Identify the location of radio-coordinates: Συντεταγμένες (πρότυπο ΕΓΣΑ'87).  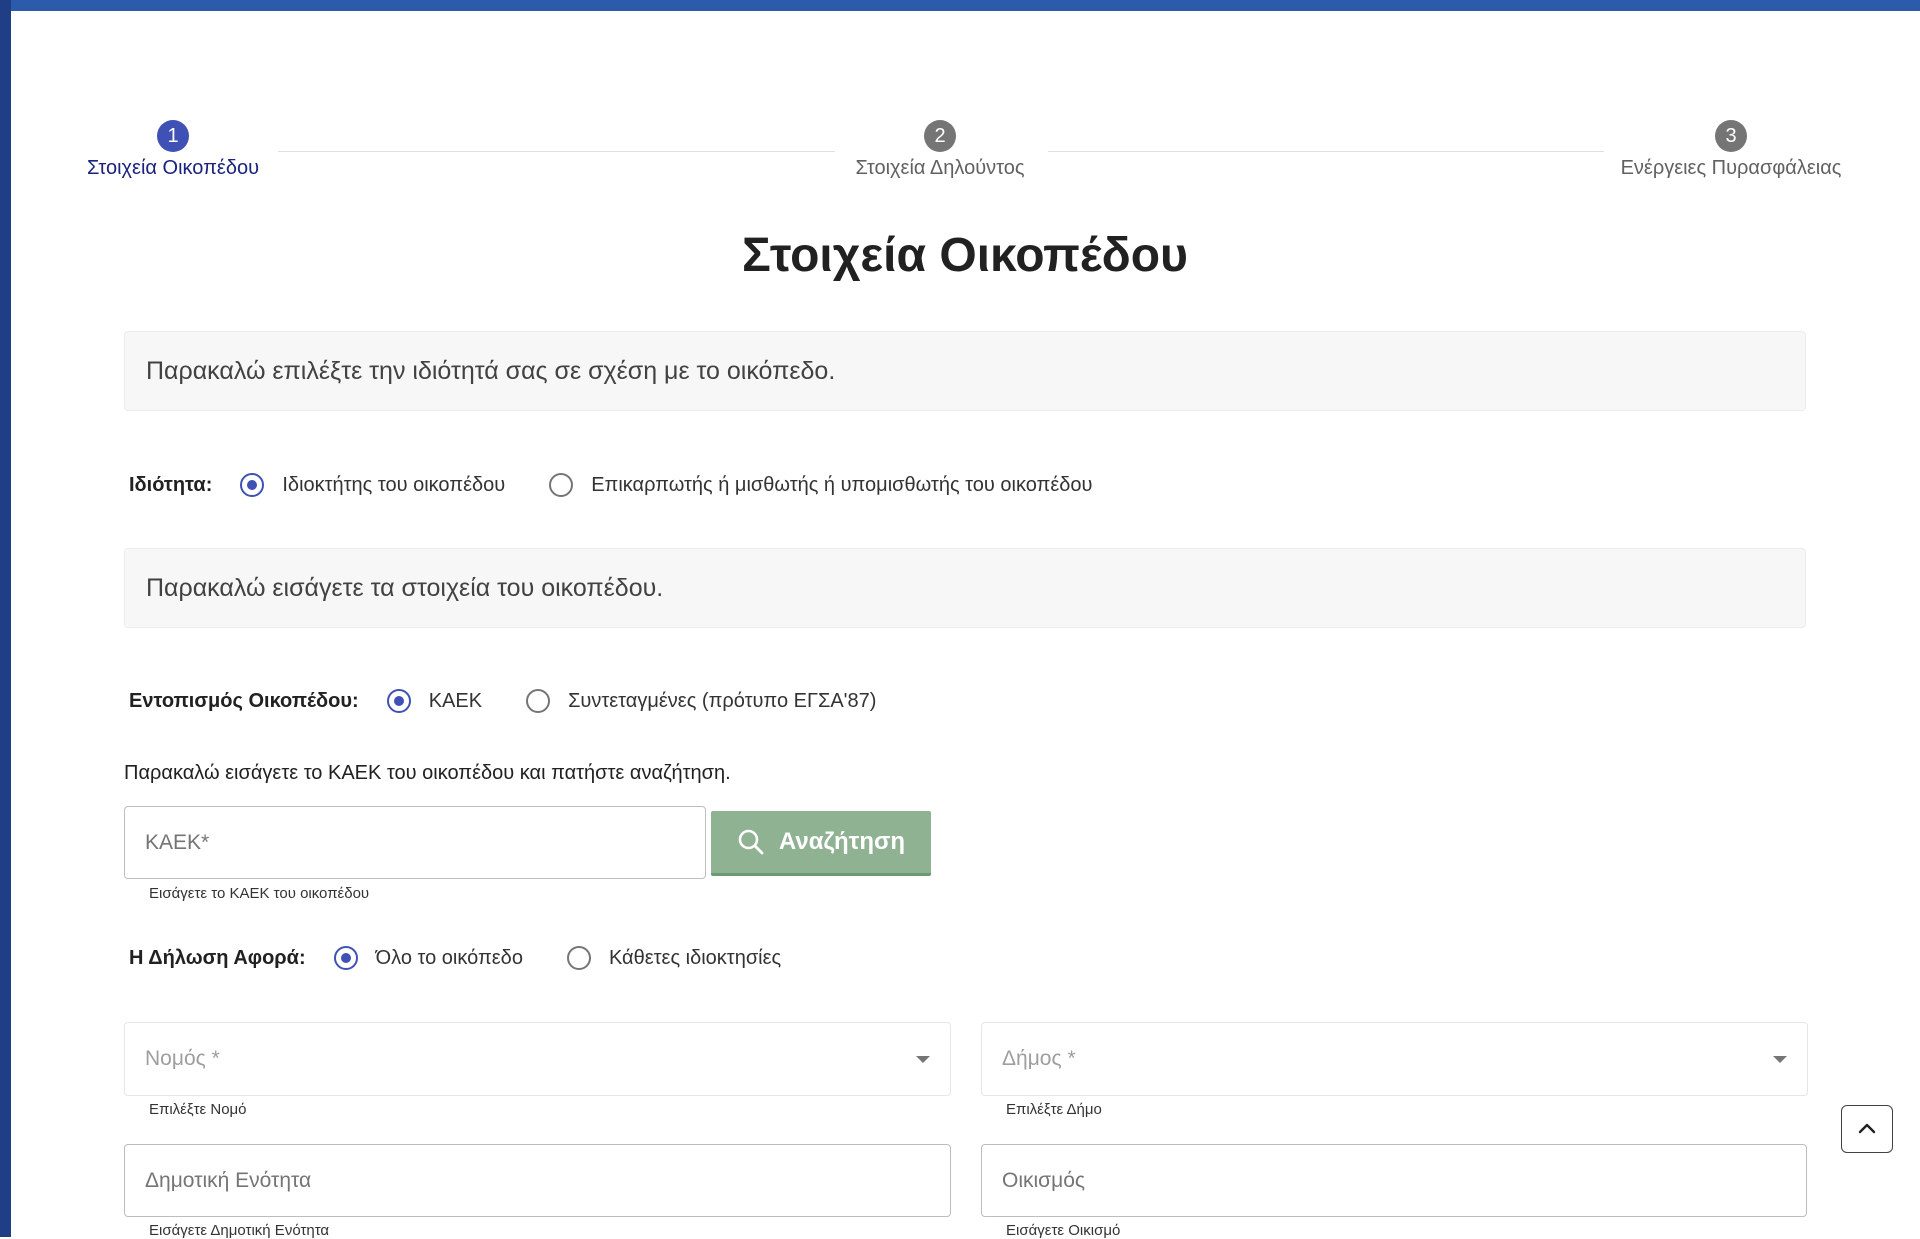
(701, 701).